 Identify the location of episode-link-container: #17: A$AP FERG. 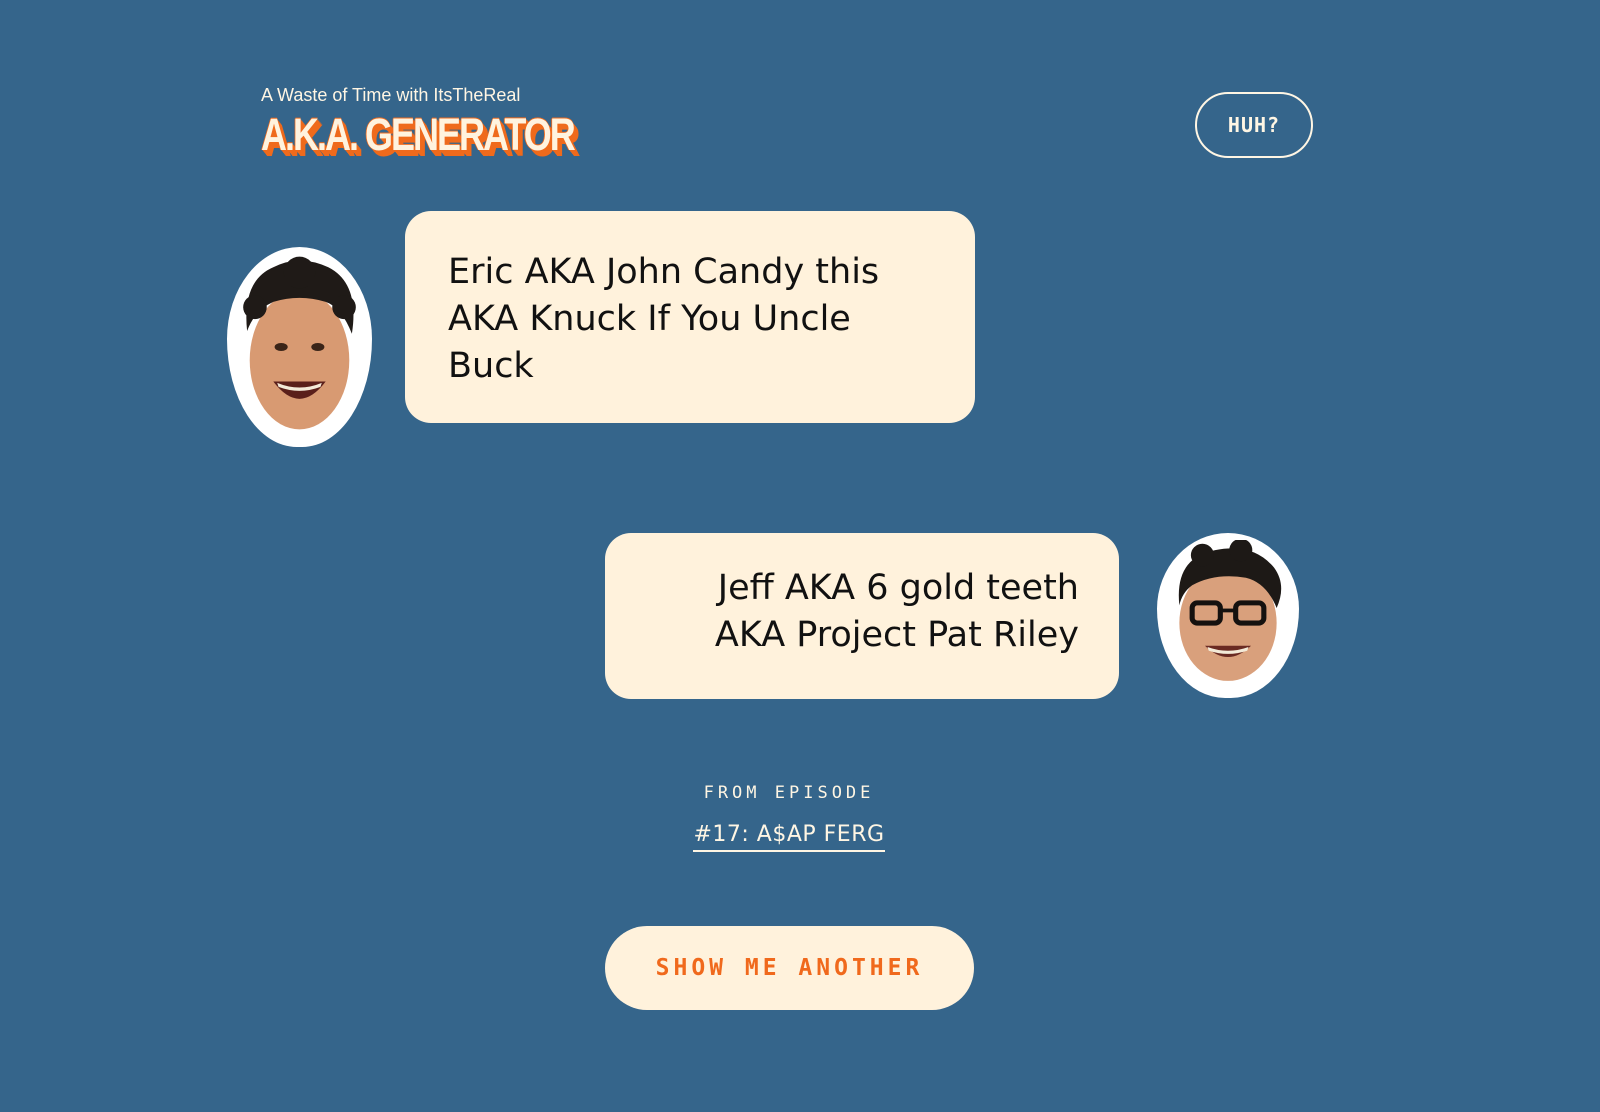
(789, 837).